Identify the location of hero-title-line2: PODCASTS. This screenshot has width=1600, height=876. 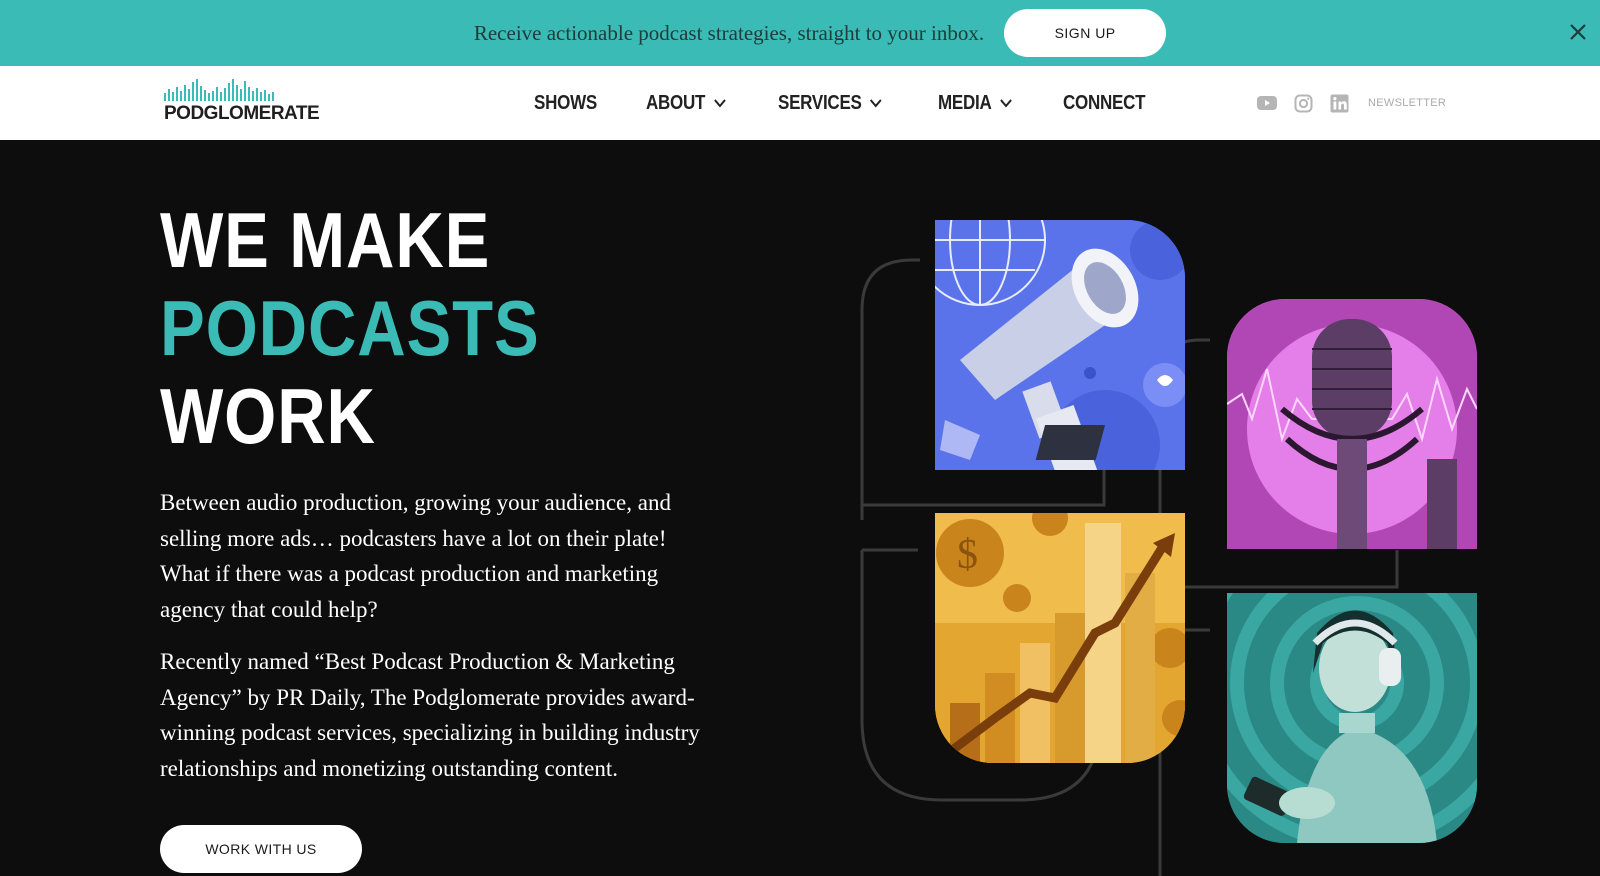
(350, 328).